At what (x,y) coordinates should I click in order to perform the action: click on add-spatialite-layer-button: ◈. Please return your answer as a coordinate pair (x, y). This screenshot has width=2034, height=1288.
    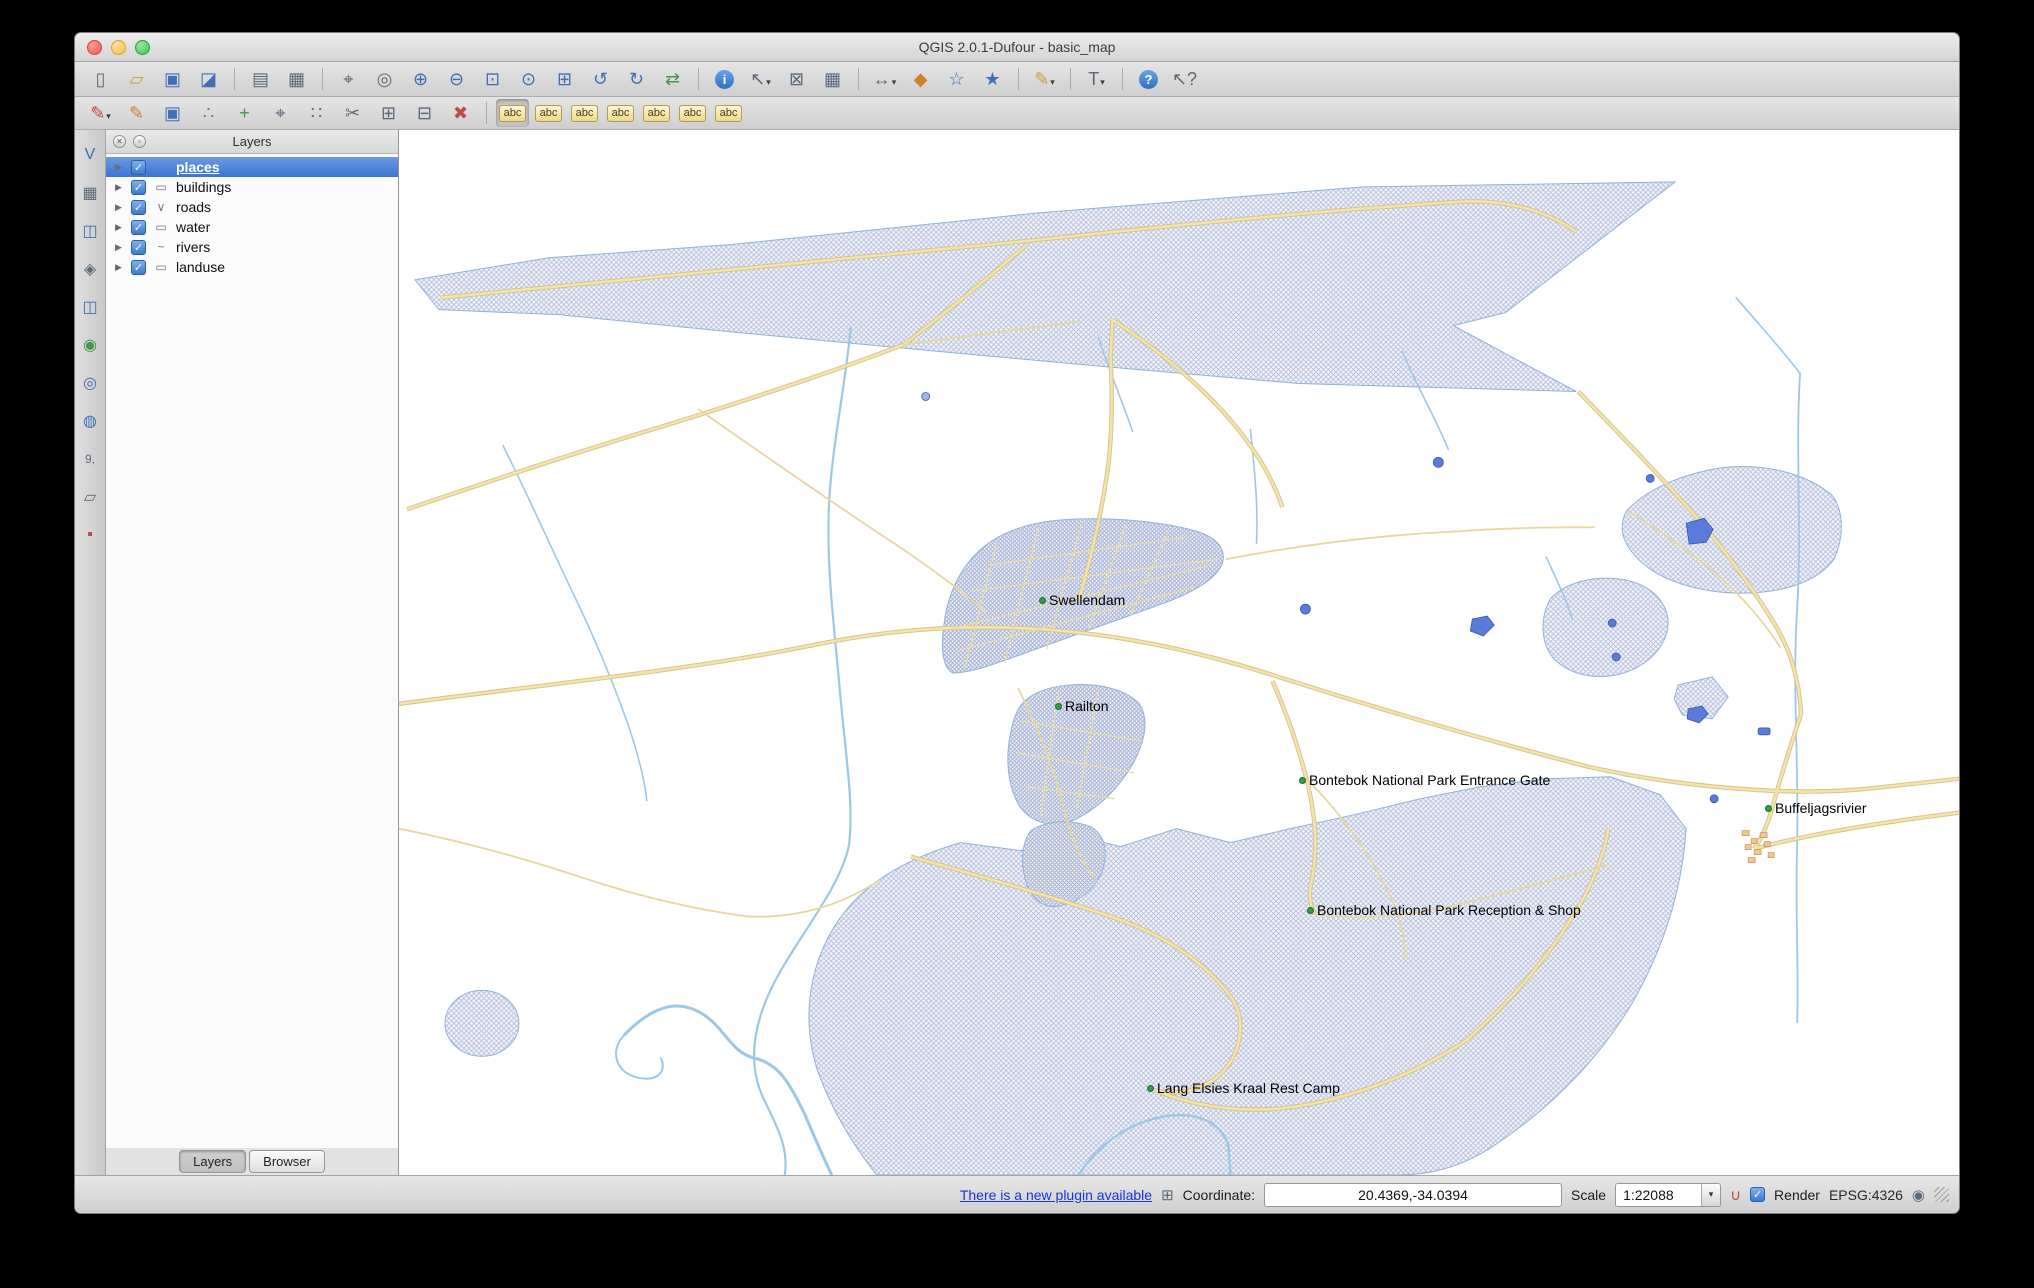
    Looking at the image, I should click on (90, 269).